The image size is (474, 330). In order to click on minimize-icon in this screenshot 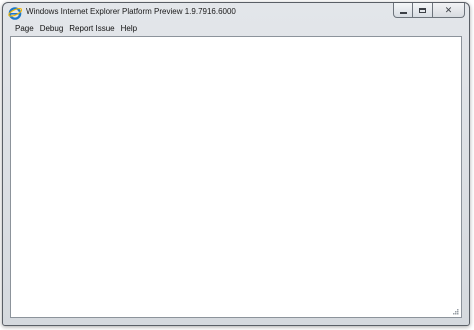, I will do `click(403, 12)`.